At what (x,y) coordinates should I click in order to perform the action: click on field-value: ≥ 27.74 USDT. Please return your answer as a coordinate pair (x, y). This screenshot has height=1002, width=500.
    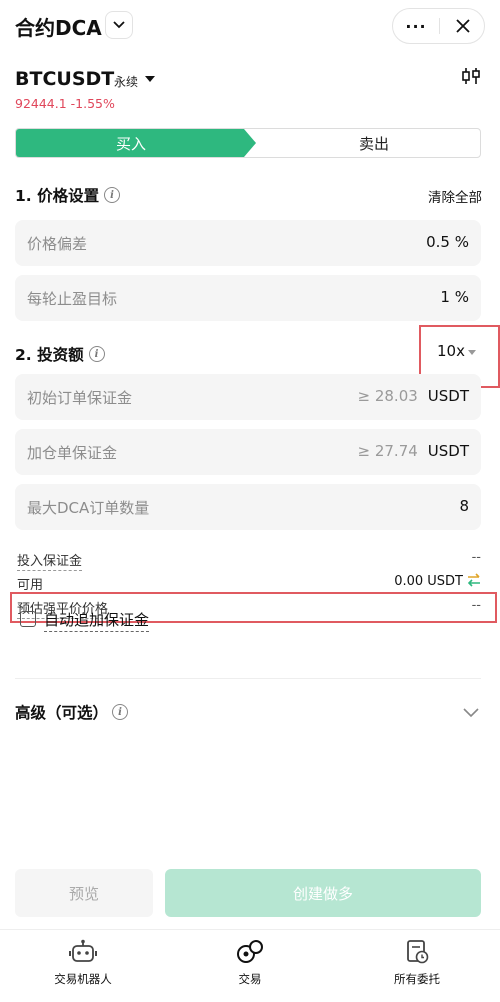
    Looking at the image, I should click on (414, 451).